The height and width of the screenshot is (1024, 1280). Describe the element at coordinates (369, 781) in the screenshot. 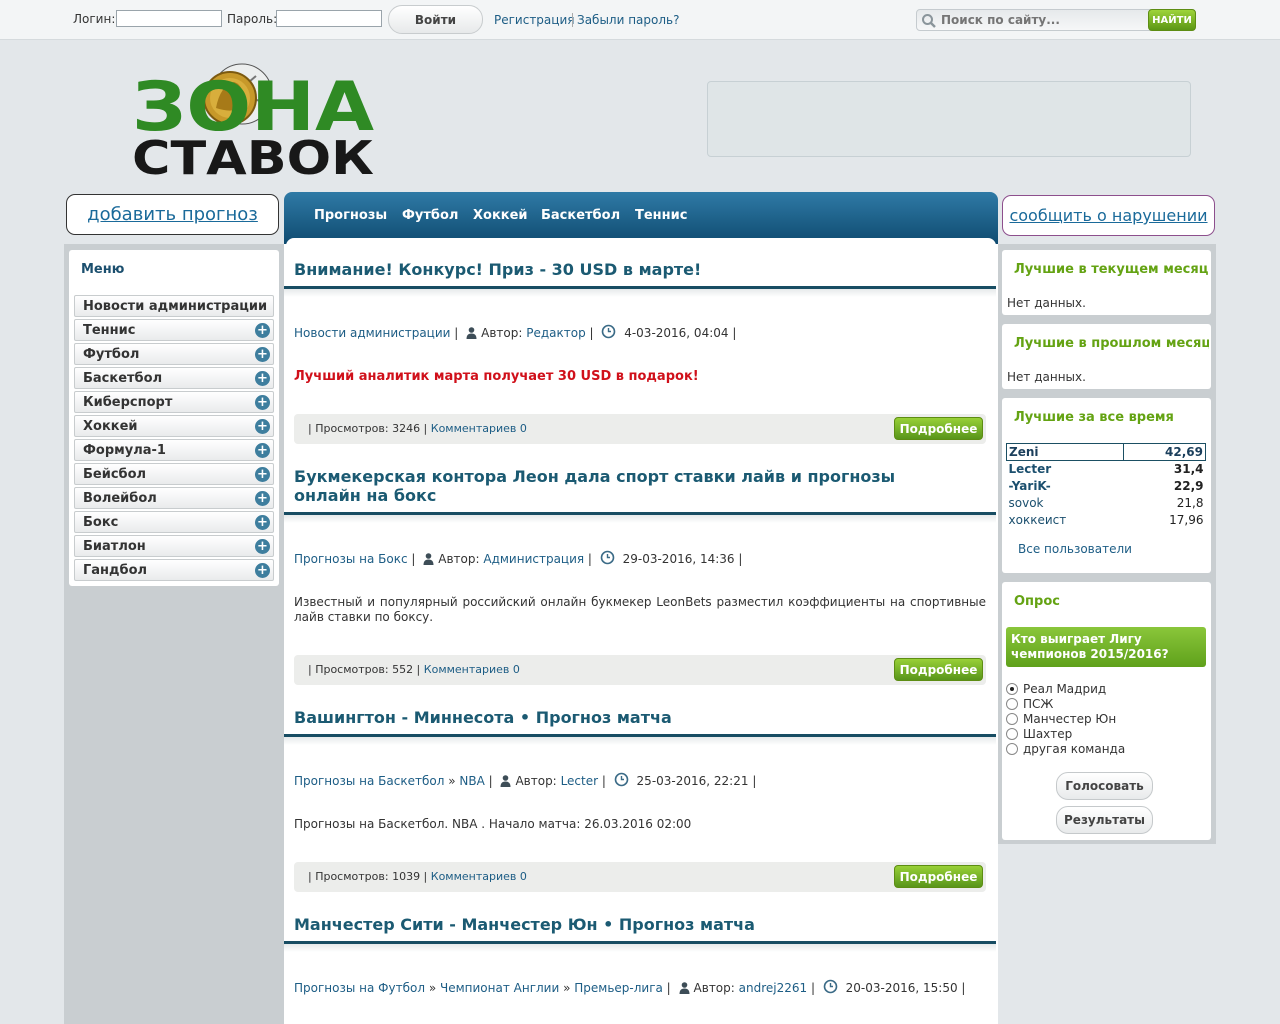

I see `post-category-link: Прогнозы на Баскетбол` at that location.